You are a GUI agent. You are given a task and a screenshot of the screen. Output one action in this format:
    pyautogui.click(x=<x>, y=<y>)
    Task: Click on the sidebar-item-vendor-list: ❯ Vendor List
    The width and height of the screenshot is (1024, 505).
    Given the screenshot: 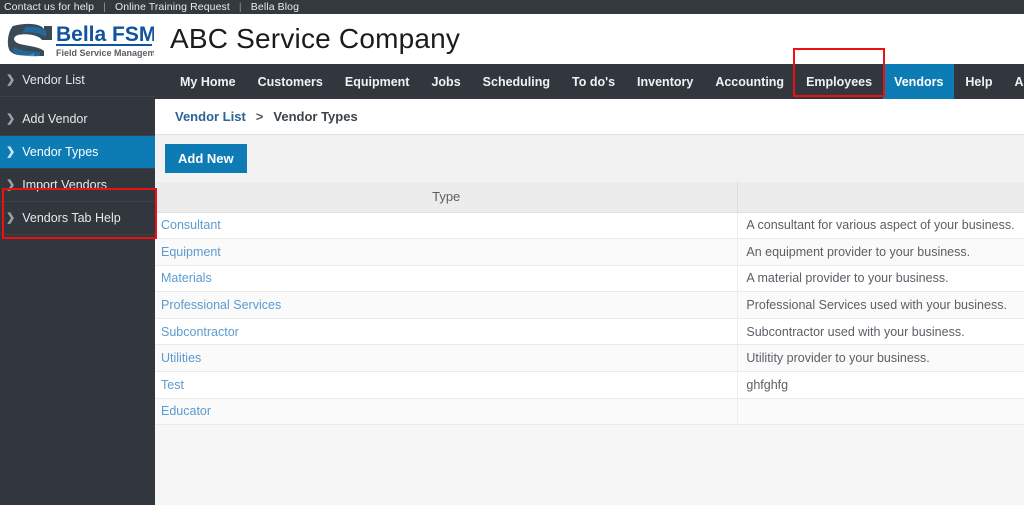 What is the action you would take?
    pyautogui.click(x=77, y=80)
    